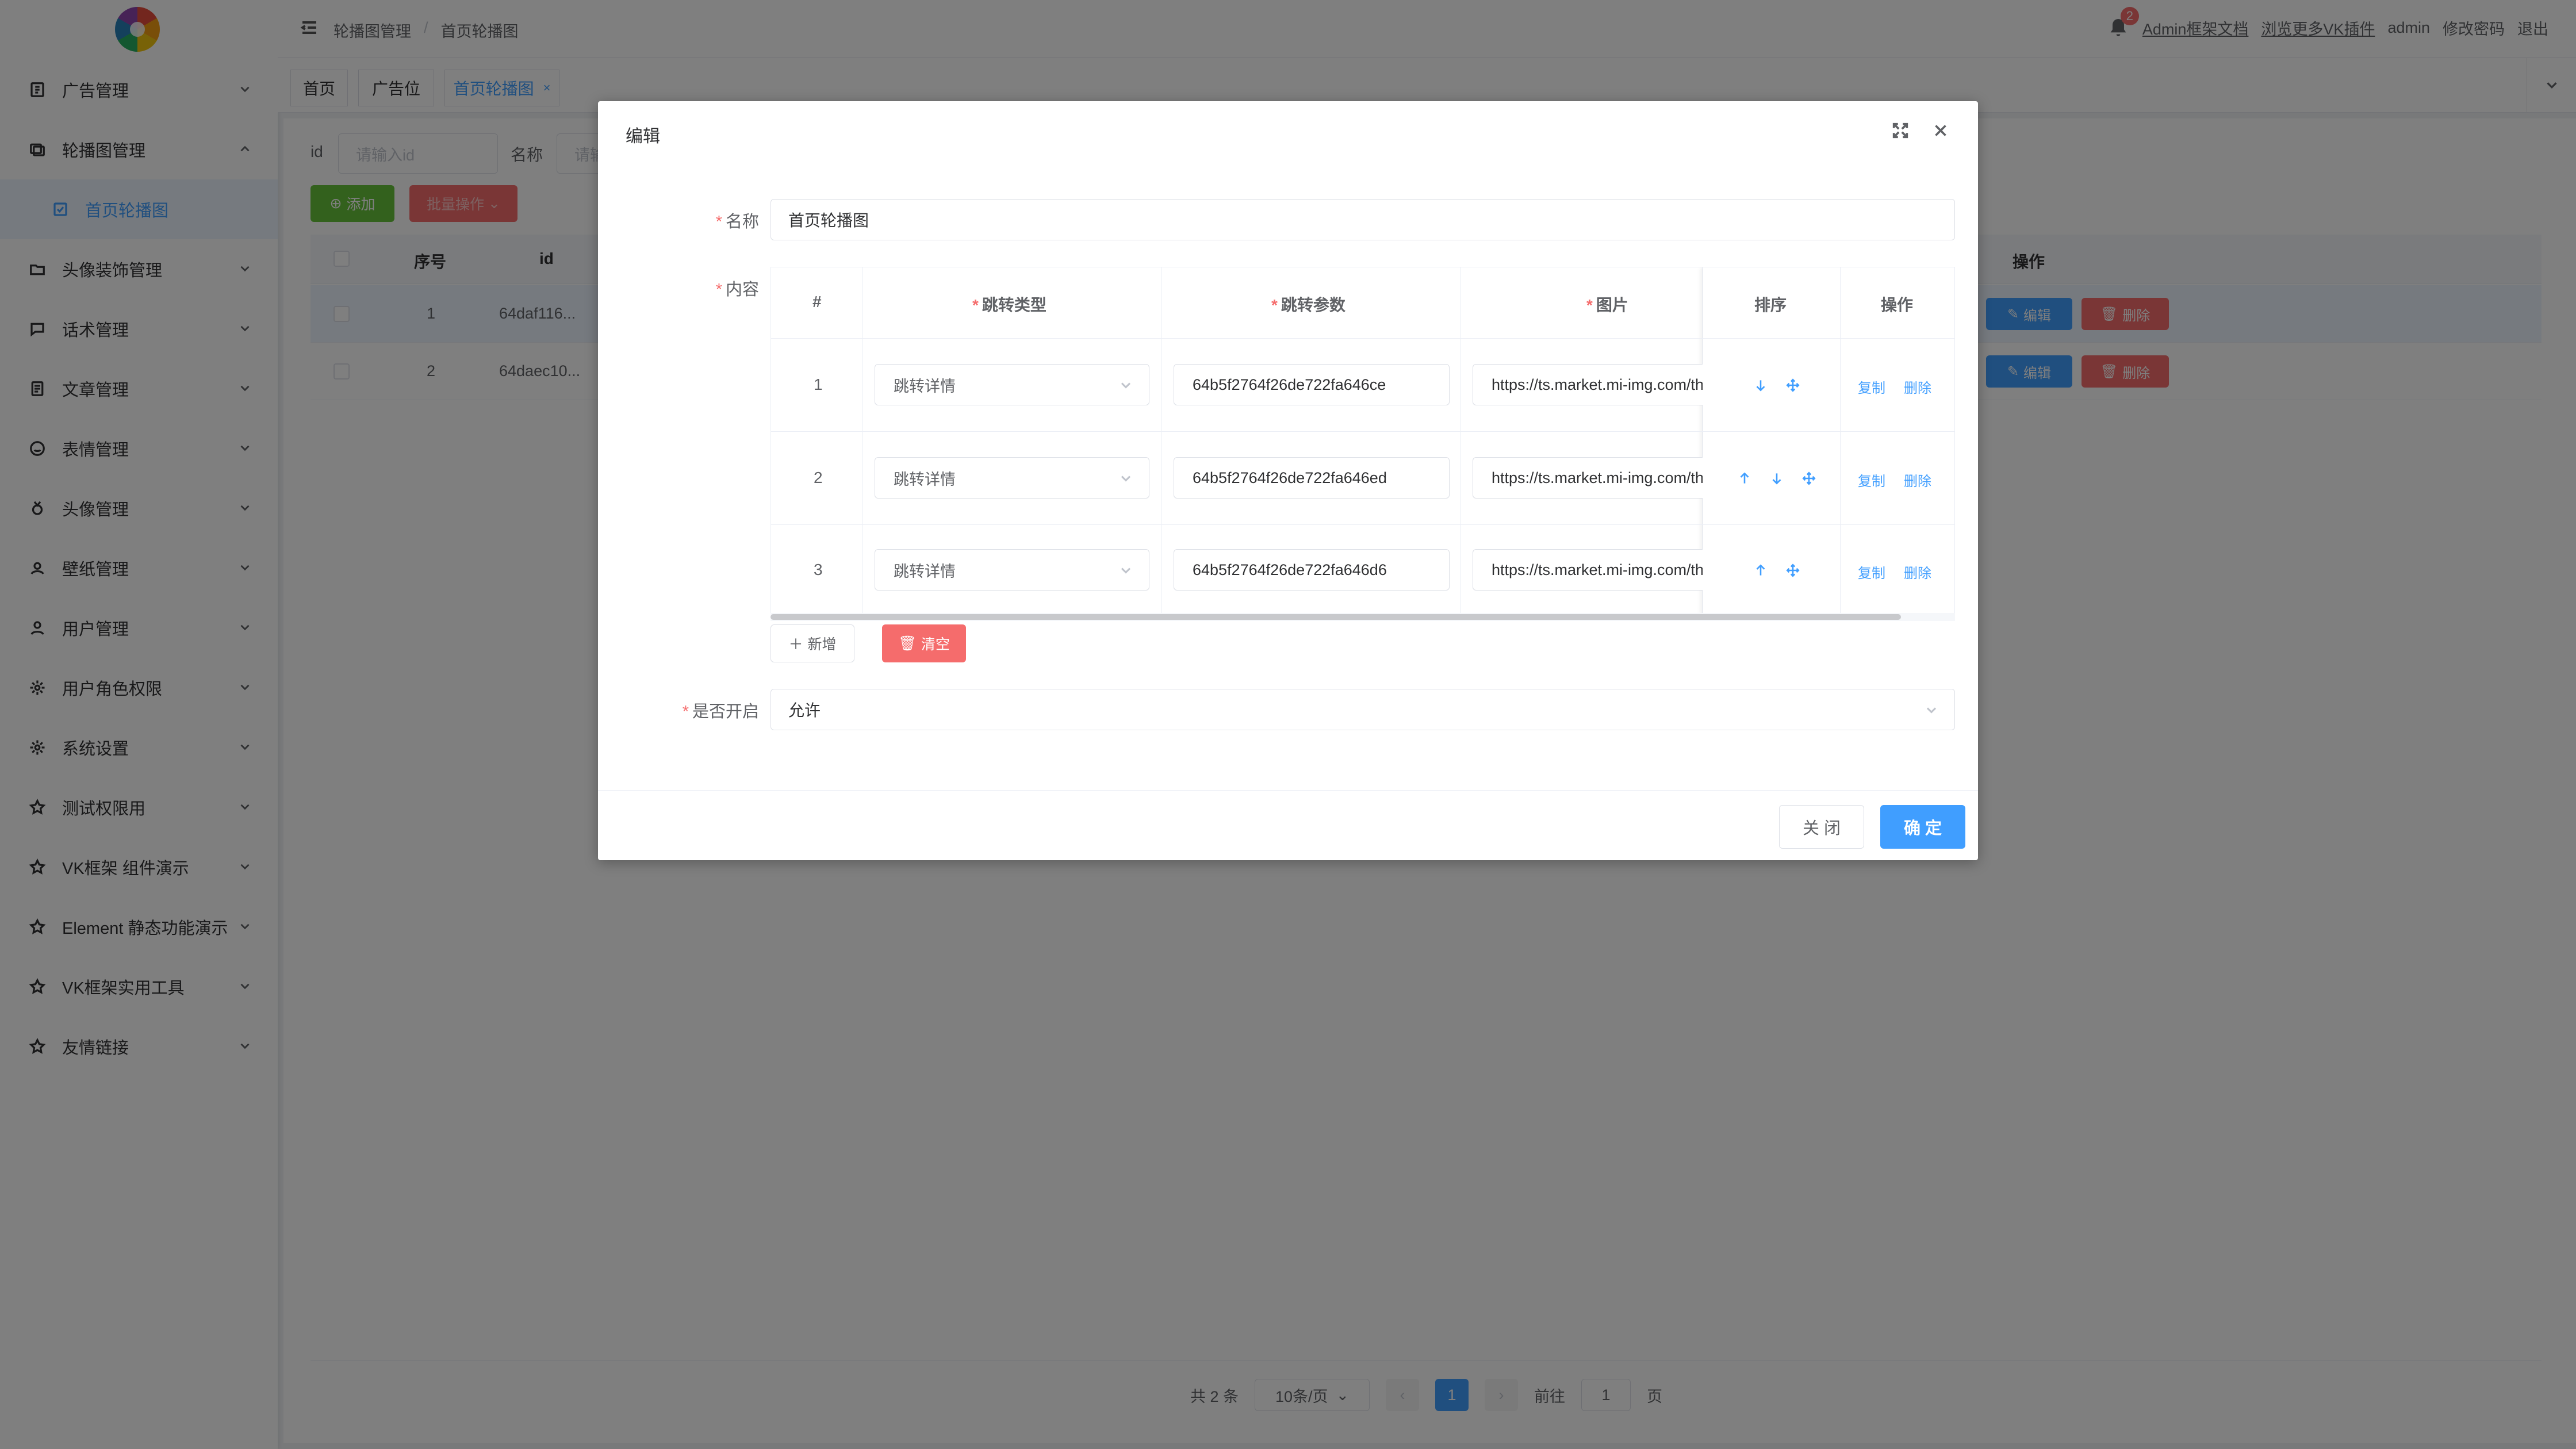  What do you see at coordinates (1821, 827) in the screenshot?
I see `dialog-close-button: 关 闭` at bounding box center [1821, 827].